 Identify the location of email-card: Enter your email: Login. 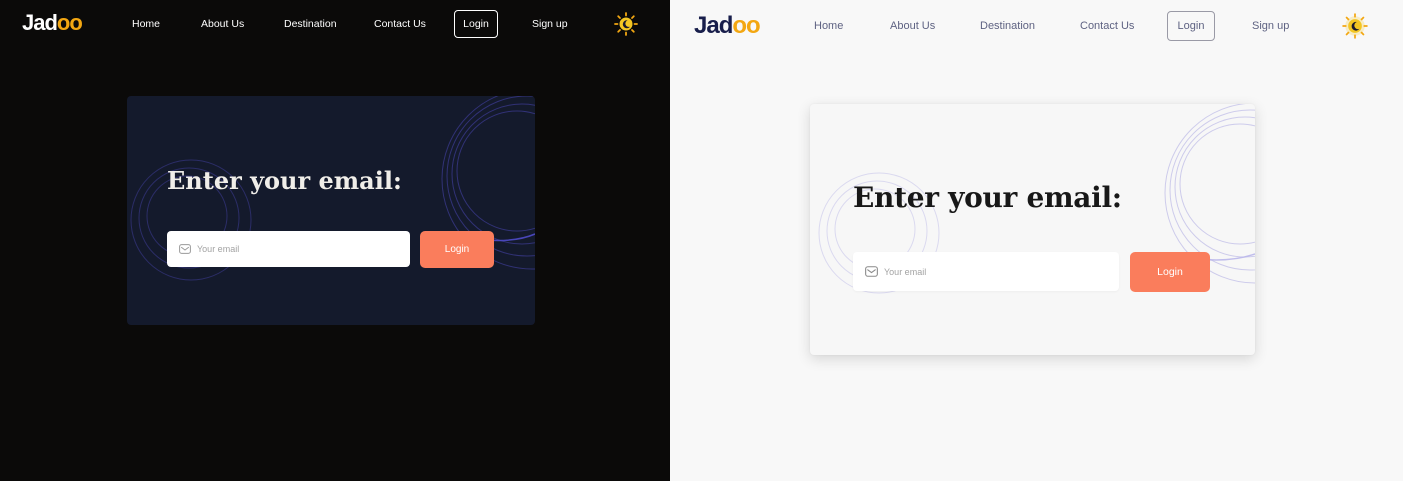
(331, 210).